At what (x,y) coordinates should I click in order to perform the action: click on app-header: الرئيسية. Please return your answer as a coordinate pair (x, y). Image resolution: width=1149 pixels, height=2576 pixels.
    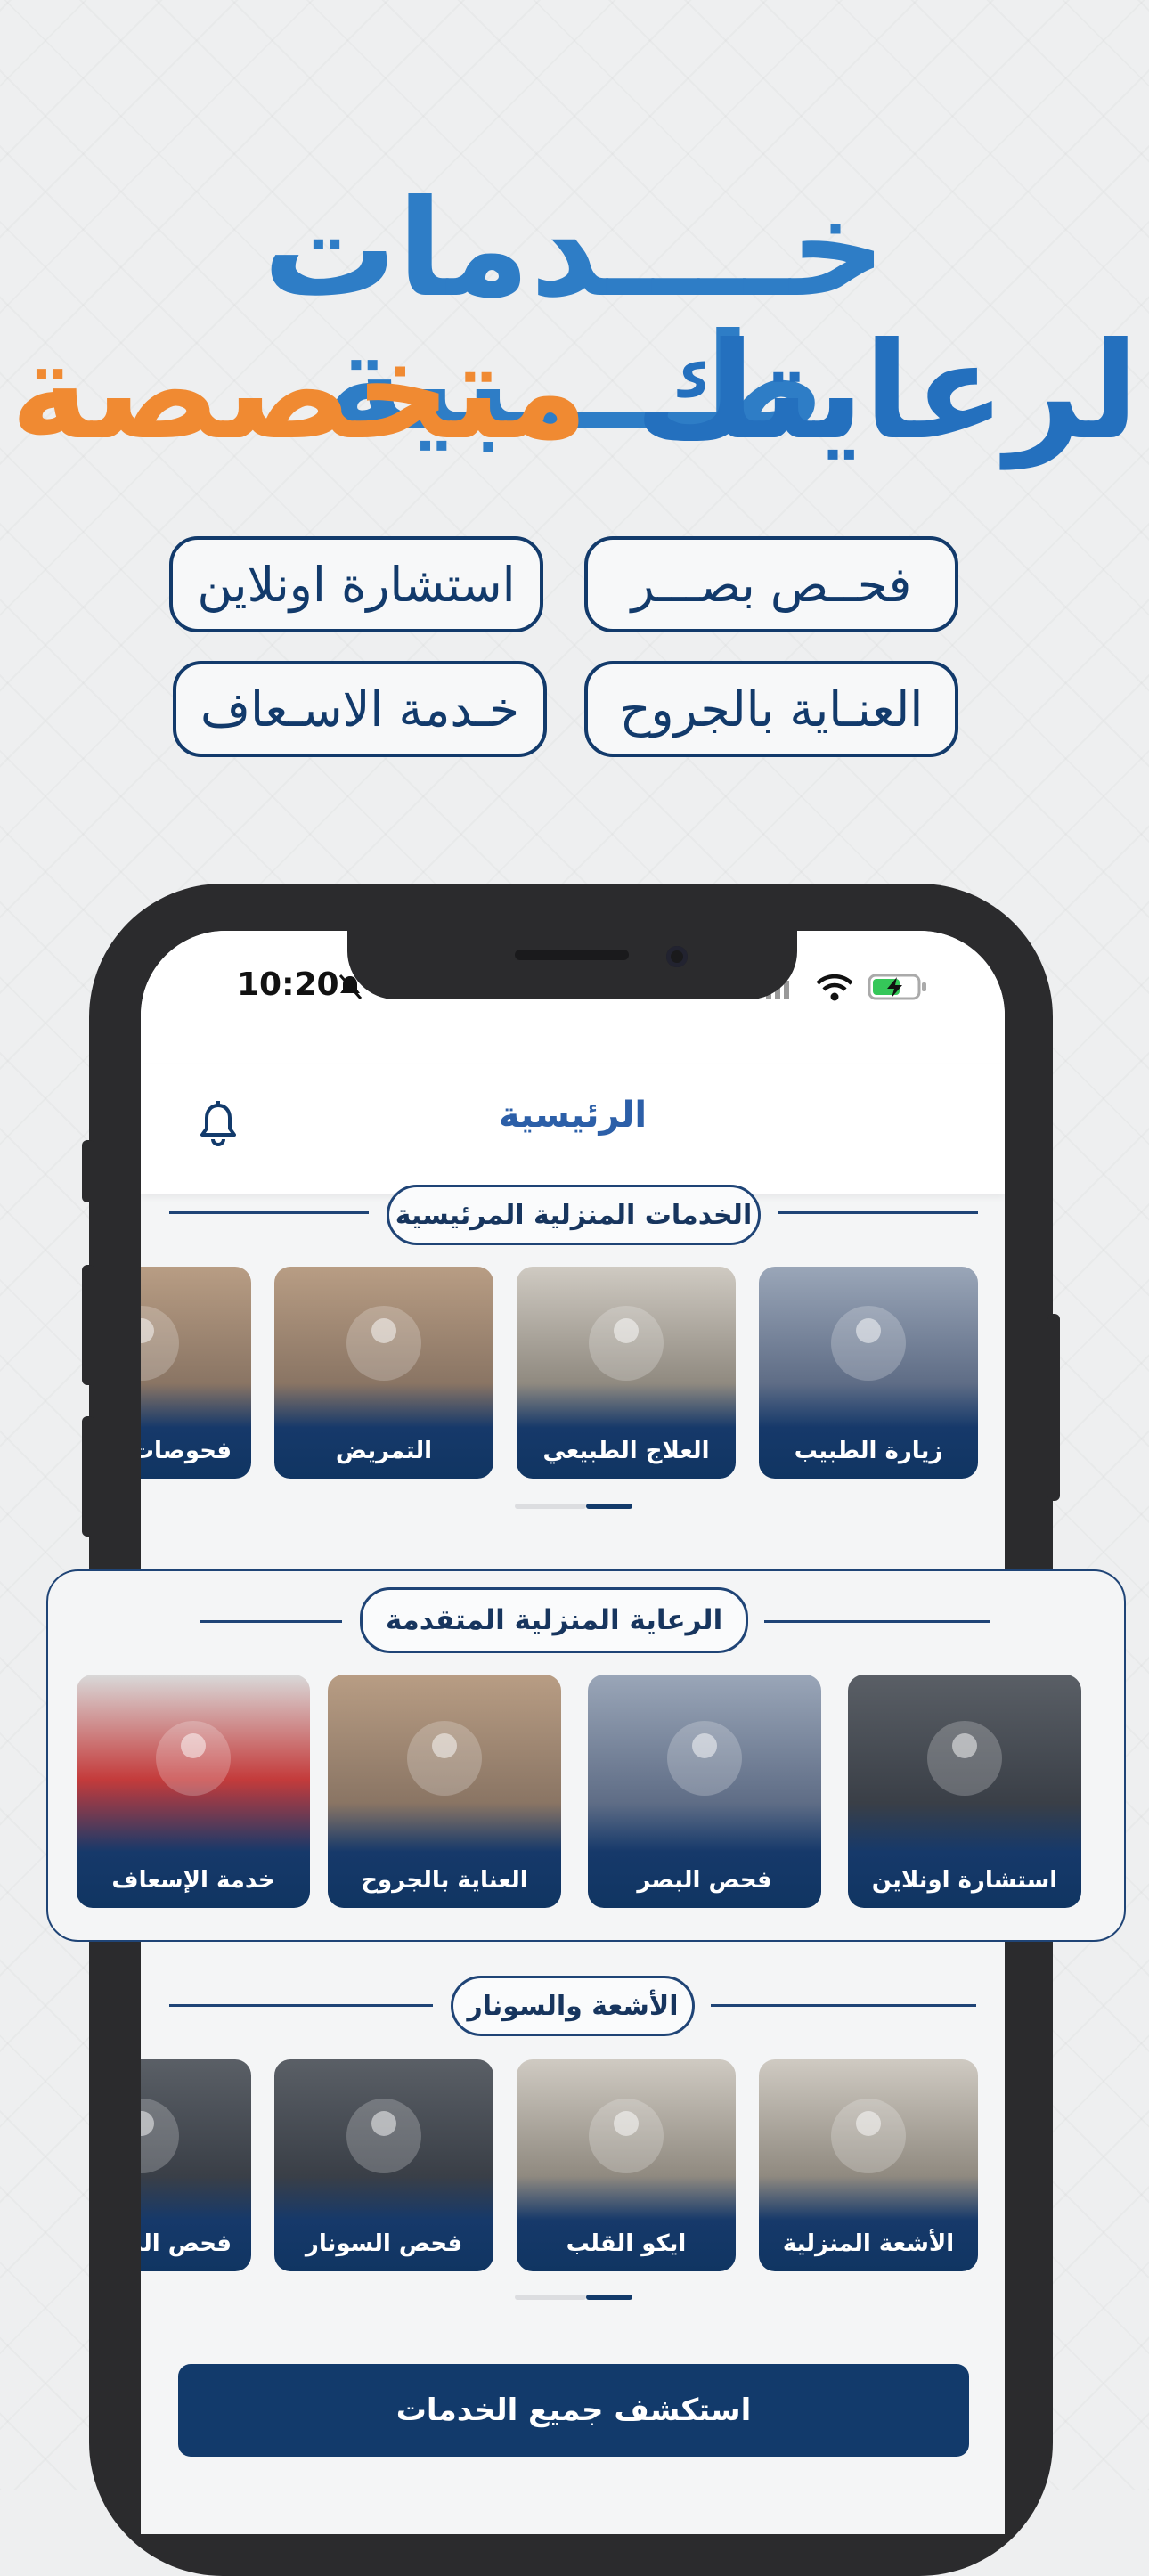
    Looking at the image, I should click on (573, 1129).